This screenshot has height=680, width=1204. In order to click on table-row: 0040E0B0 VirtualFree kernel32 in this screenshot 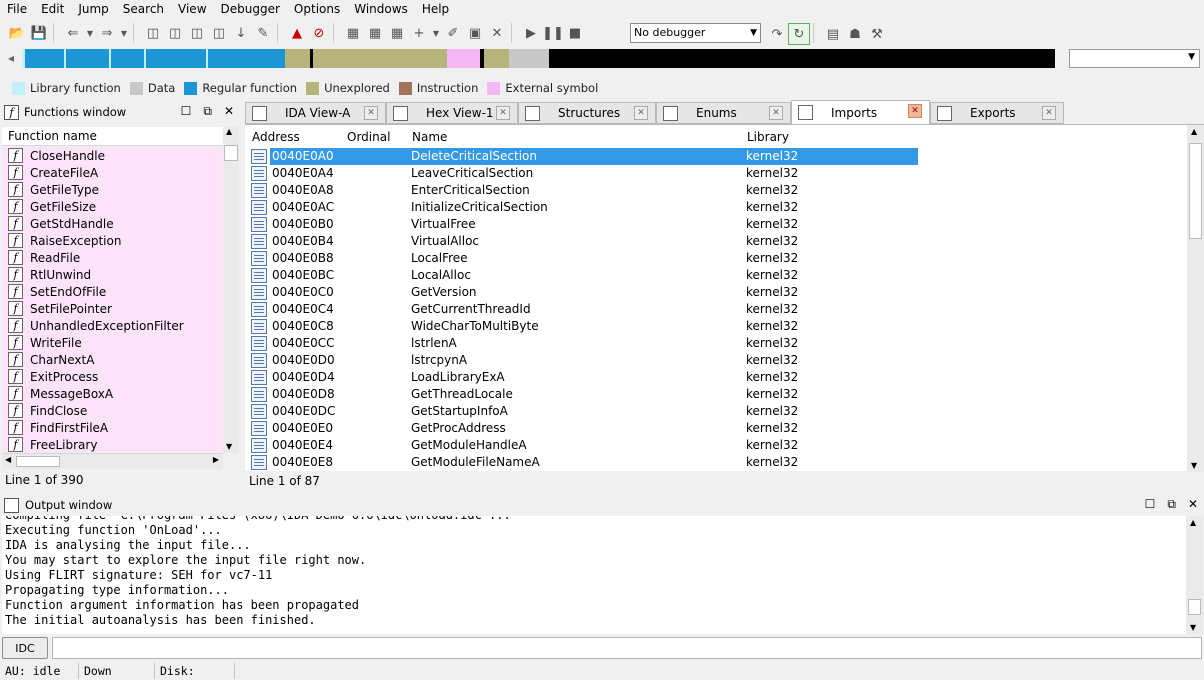, I will do `click(716, 224)`.